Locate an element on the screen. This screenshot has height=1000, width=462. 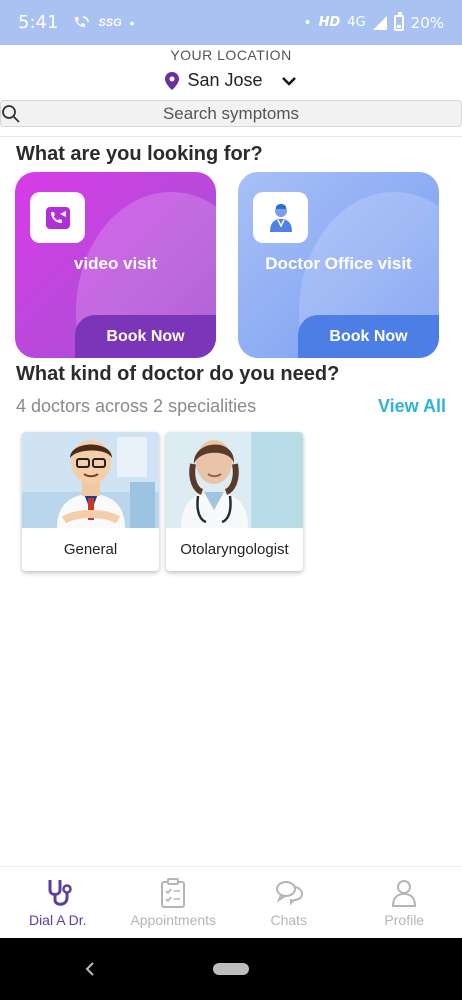
nav-chats: Chats is located at coordinates (289, 902).